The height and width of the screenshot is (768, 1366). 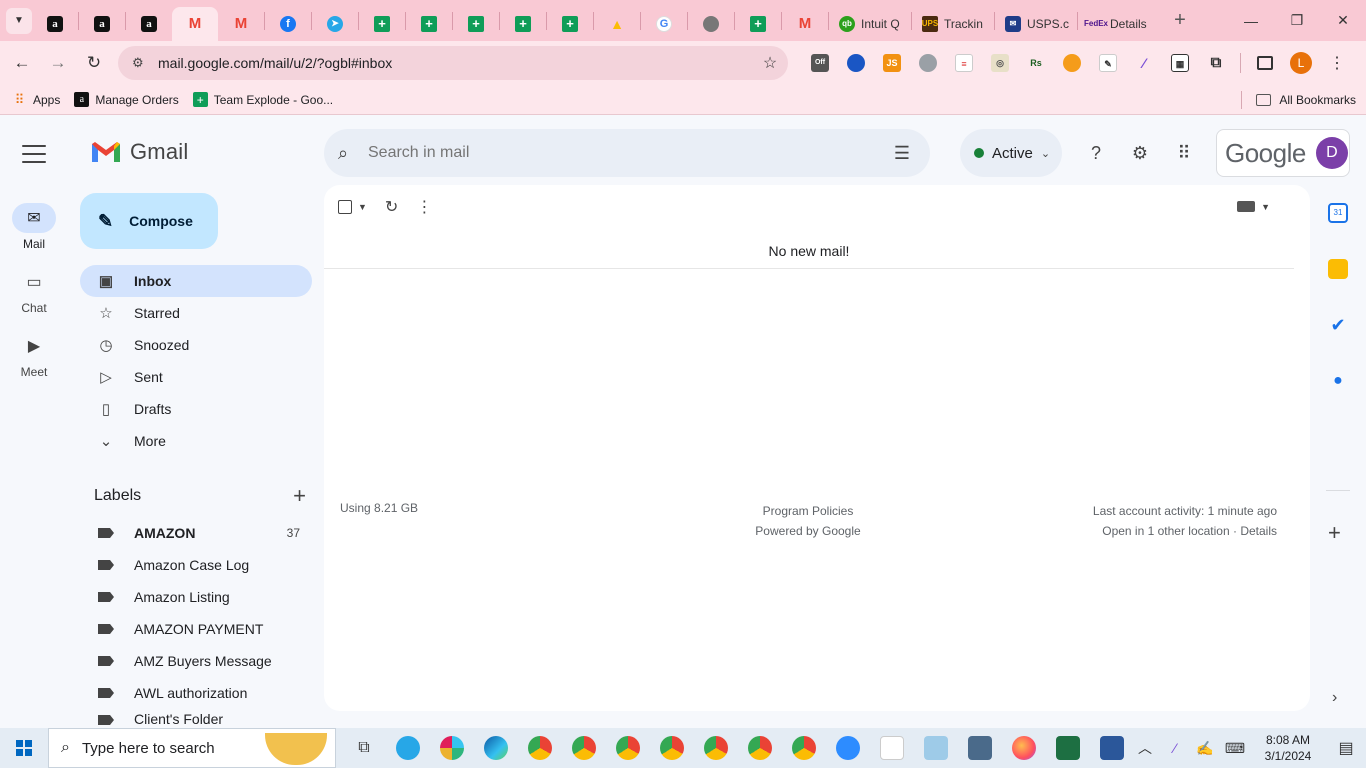 What do you see at coordinates (1346, 748) in the screenshot?
I see `notifications-icon: ▤` at bounding box center [1346, 748].